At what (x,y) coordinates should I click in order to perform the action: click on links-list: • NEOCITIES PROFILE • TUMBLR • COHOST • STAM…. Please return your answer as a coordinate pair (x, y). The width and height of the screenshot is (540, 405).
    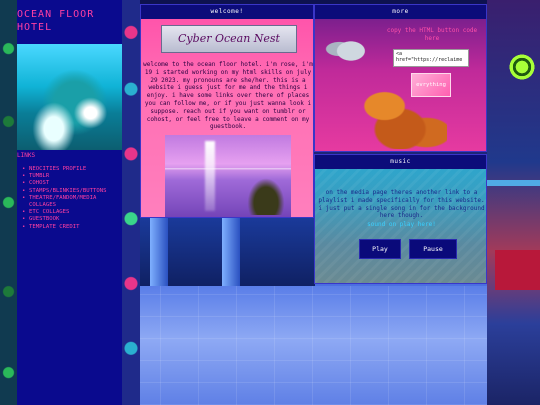
    Looking at the image, I should click on (72, 198).